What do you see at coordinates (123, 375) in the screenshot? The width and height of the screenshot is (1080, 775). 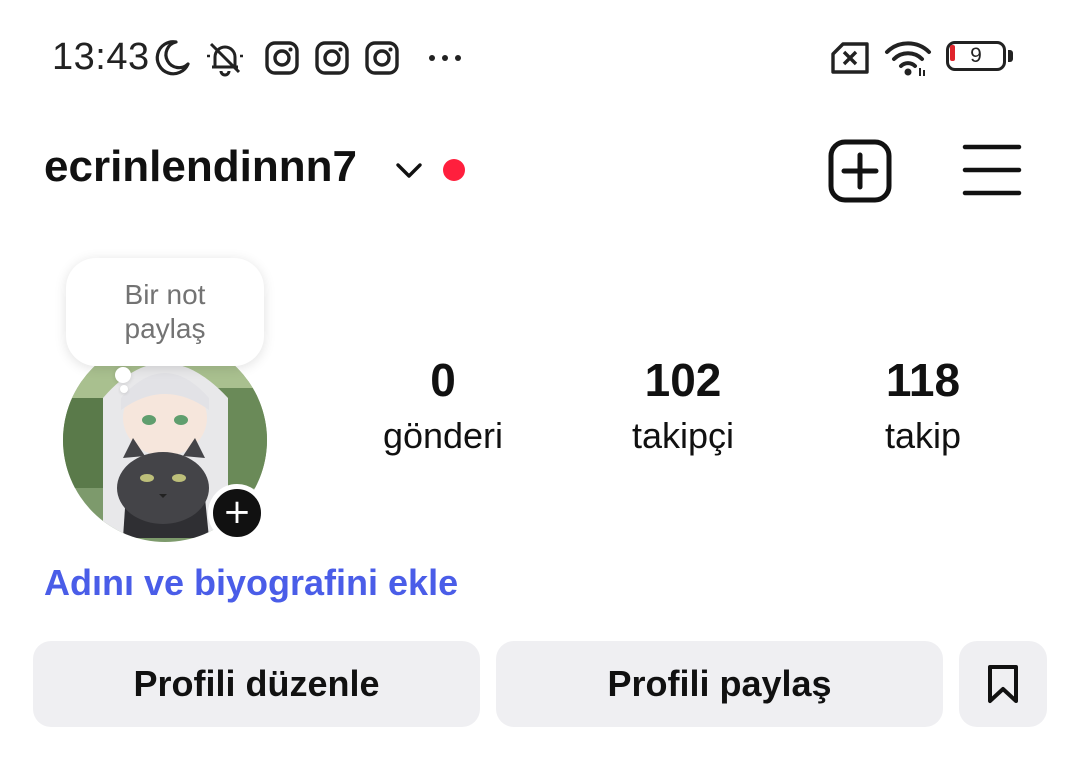 I see `note-bubble-tail` at bounding box center [123, 375].